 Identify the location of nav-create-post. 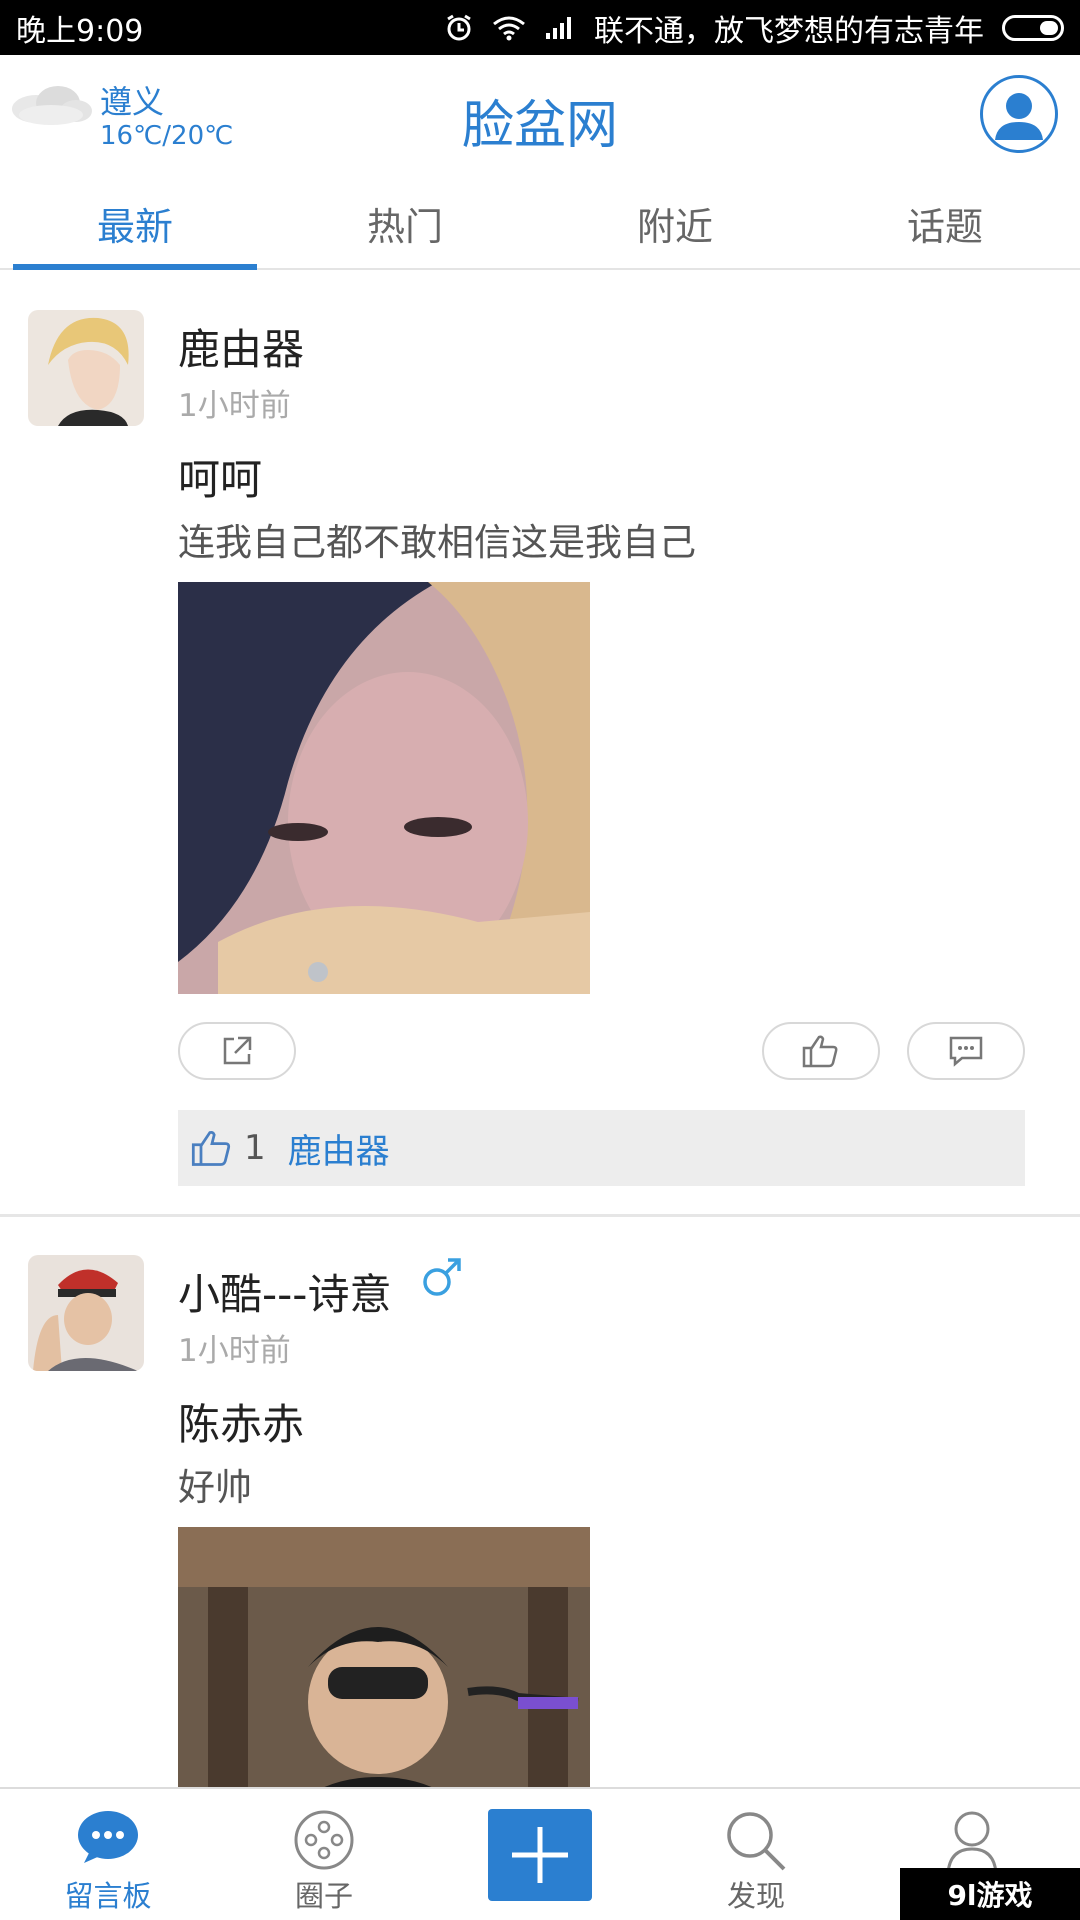
(540, 1854).